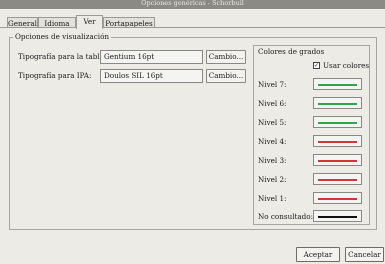 The image size is (385, 264). I want to click on use-colors-label: Usar colores, so click(346, 65).